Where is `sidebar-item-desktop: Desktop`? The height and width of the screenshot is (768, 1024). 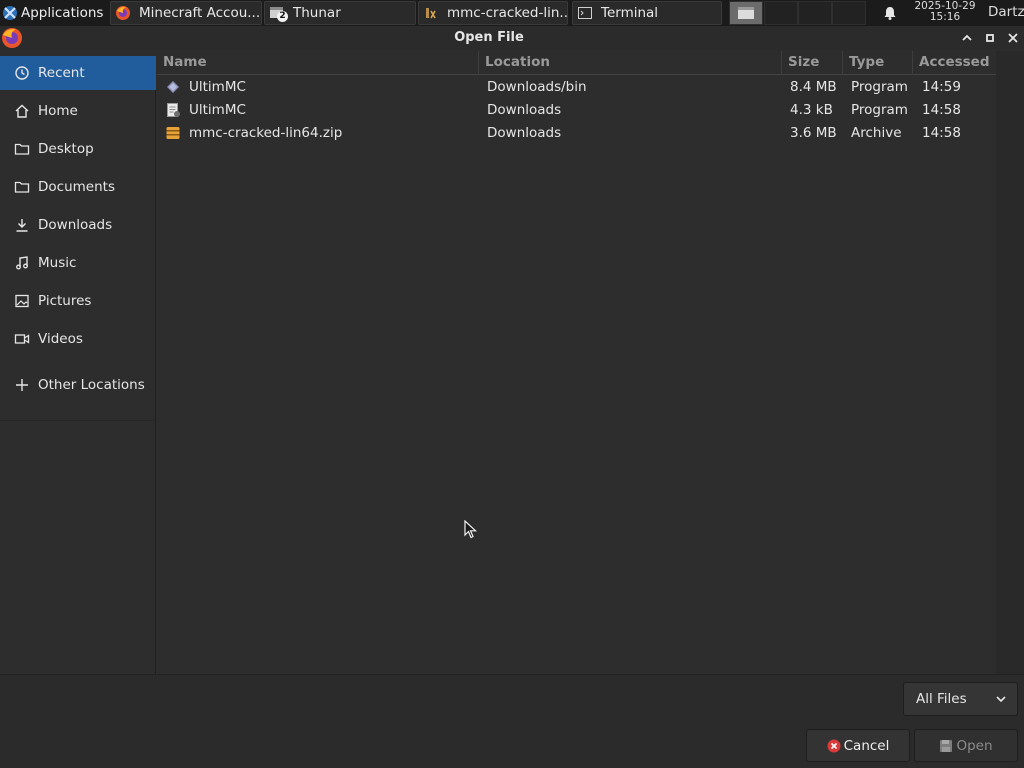
sidebar-item-desktop: Desktop is located at coordinates (78, 149).